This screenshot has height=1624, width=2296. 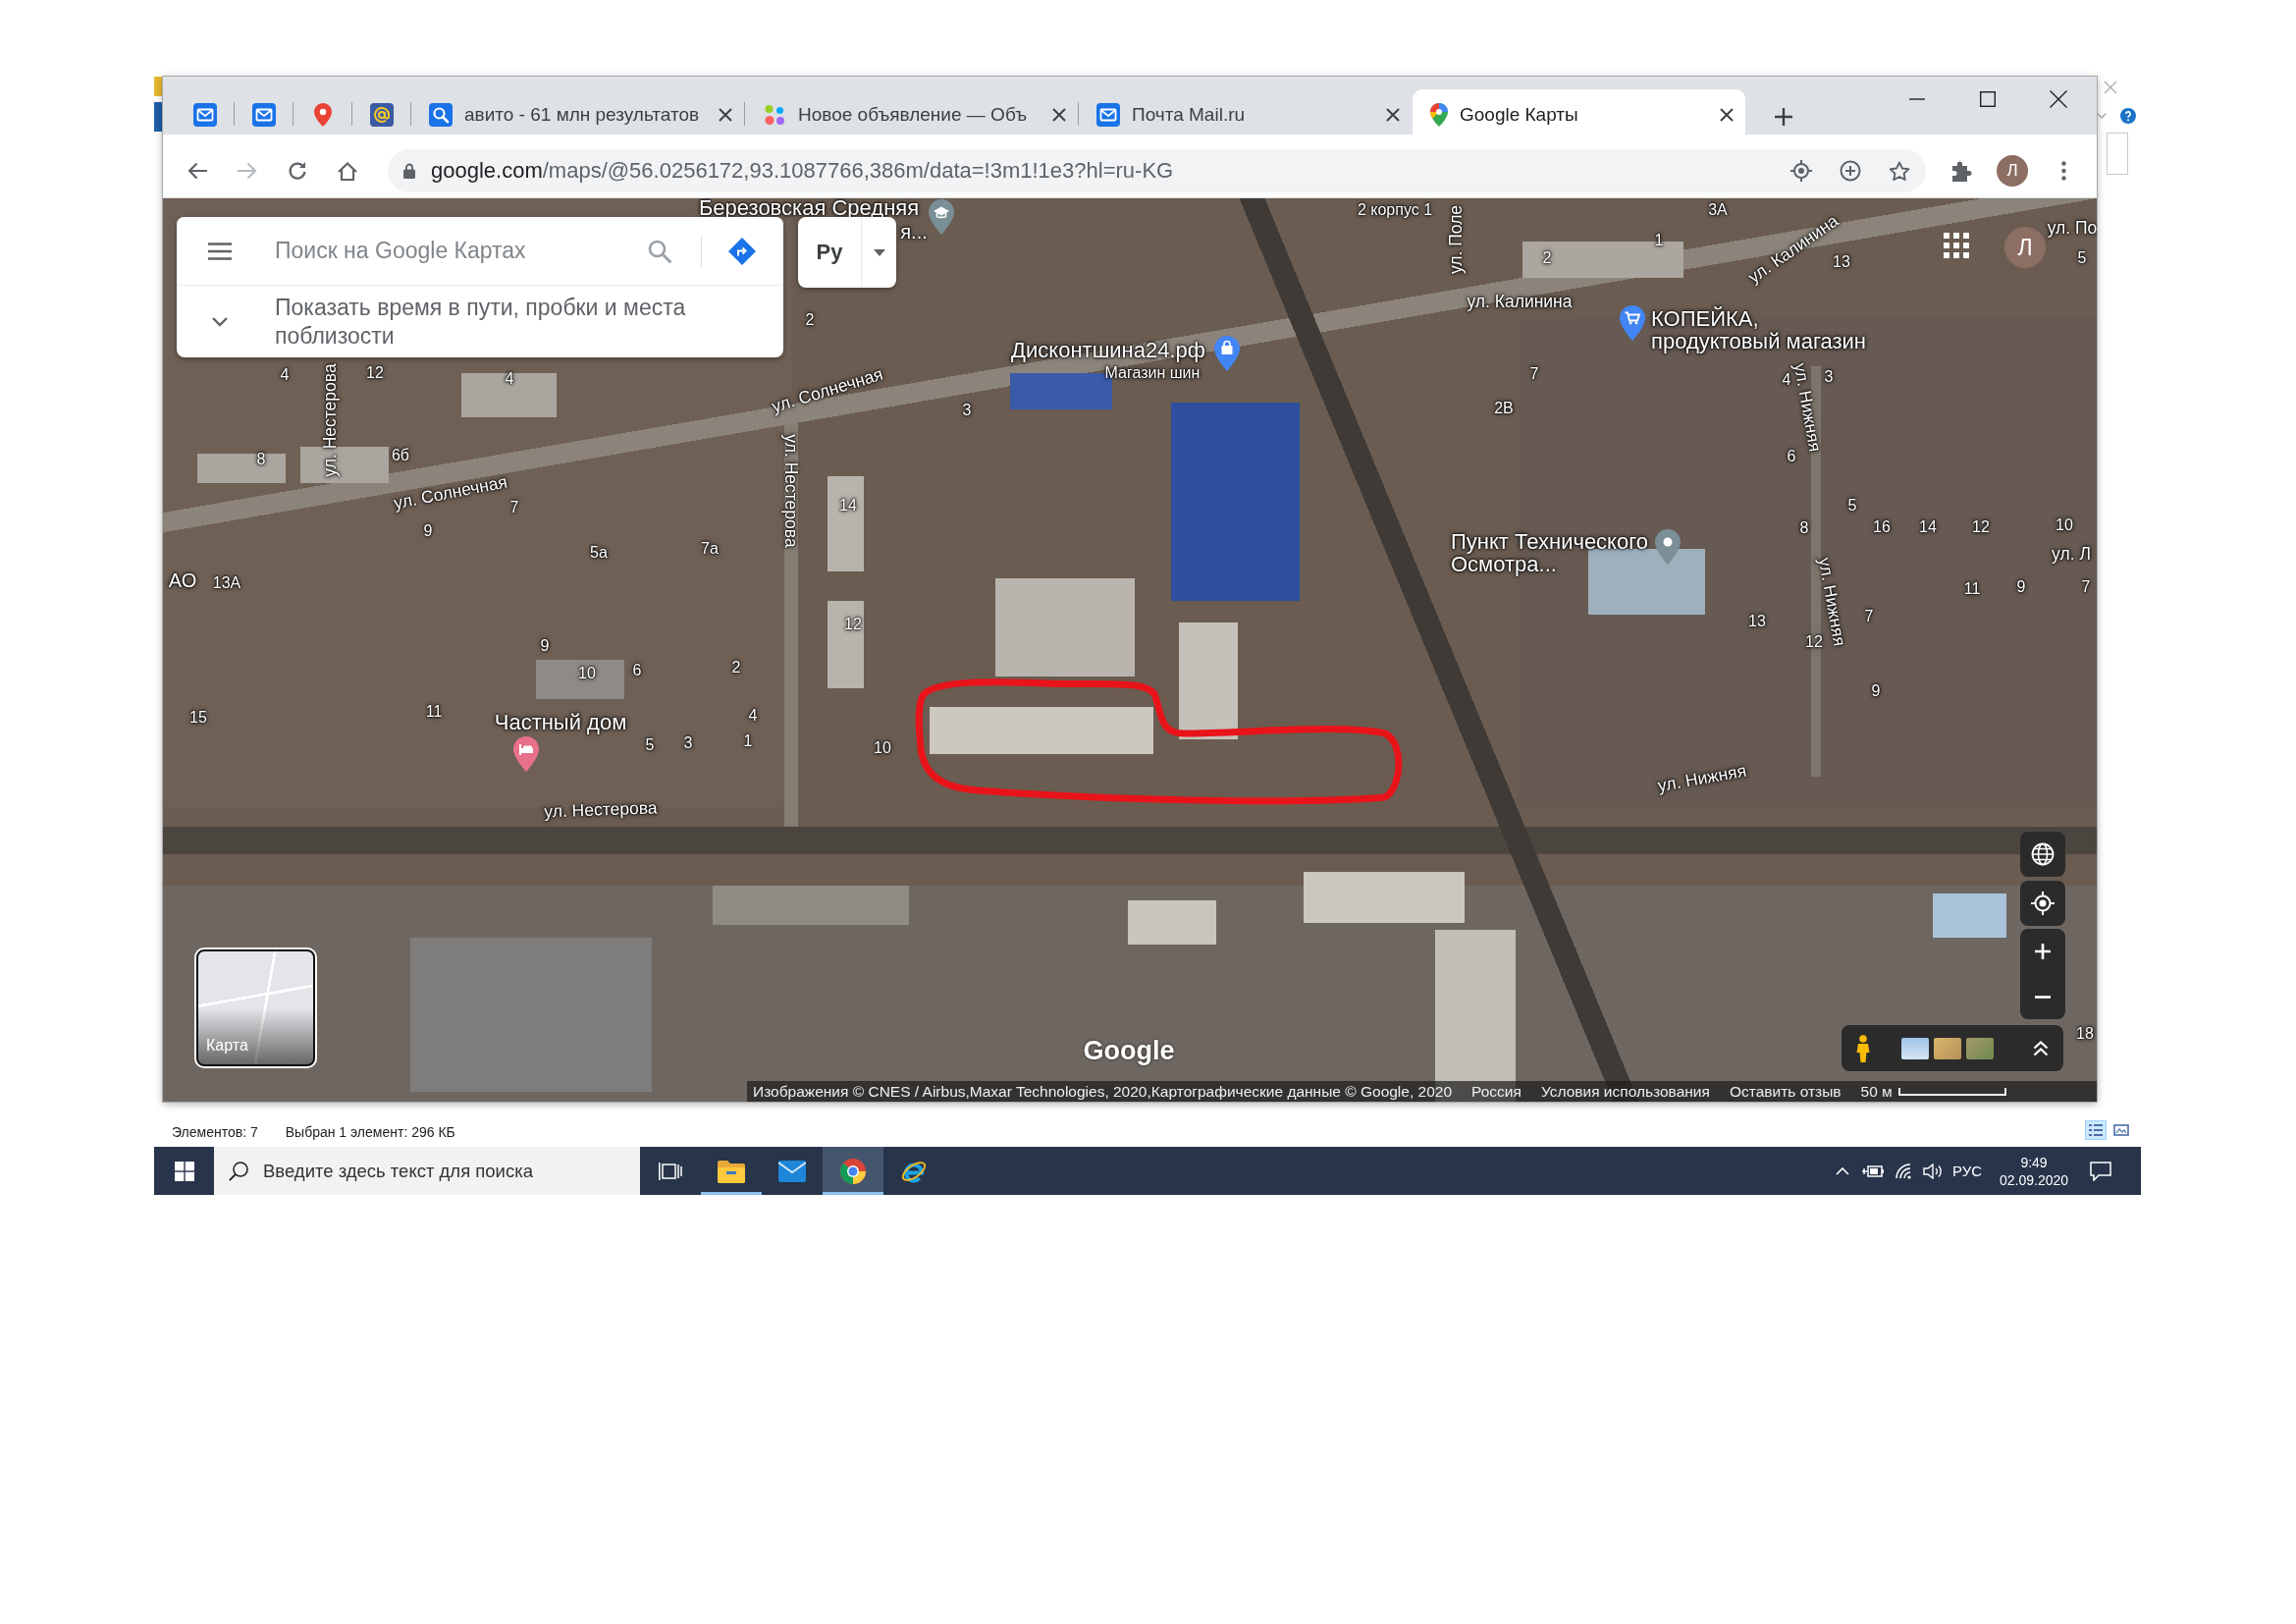 I want to click on taskbar-search-field: Введите здесь текст для поиска, so click(x=427, y=1171).